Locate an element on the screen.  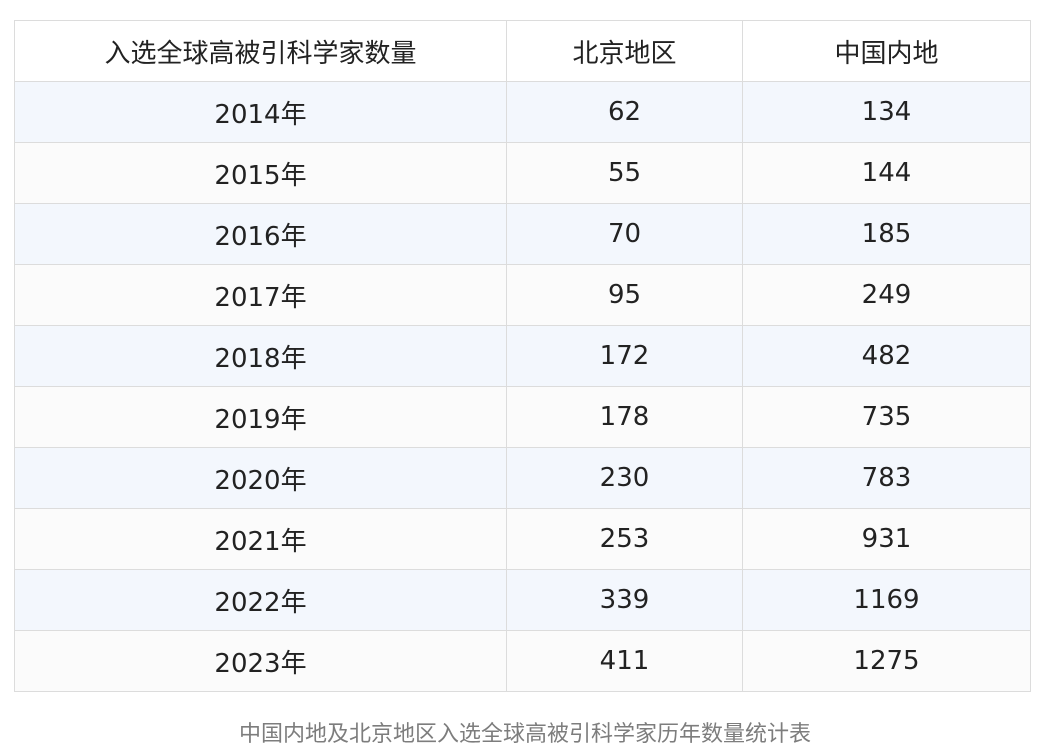
year-cell: 2014年 is located at coordinates (260, 112).